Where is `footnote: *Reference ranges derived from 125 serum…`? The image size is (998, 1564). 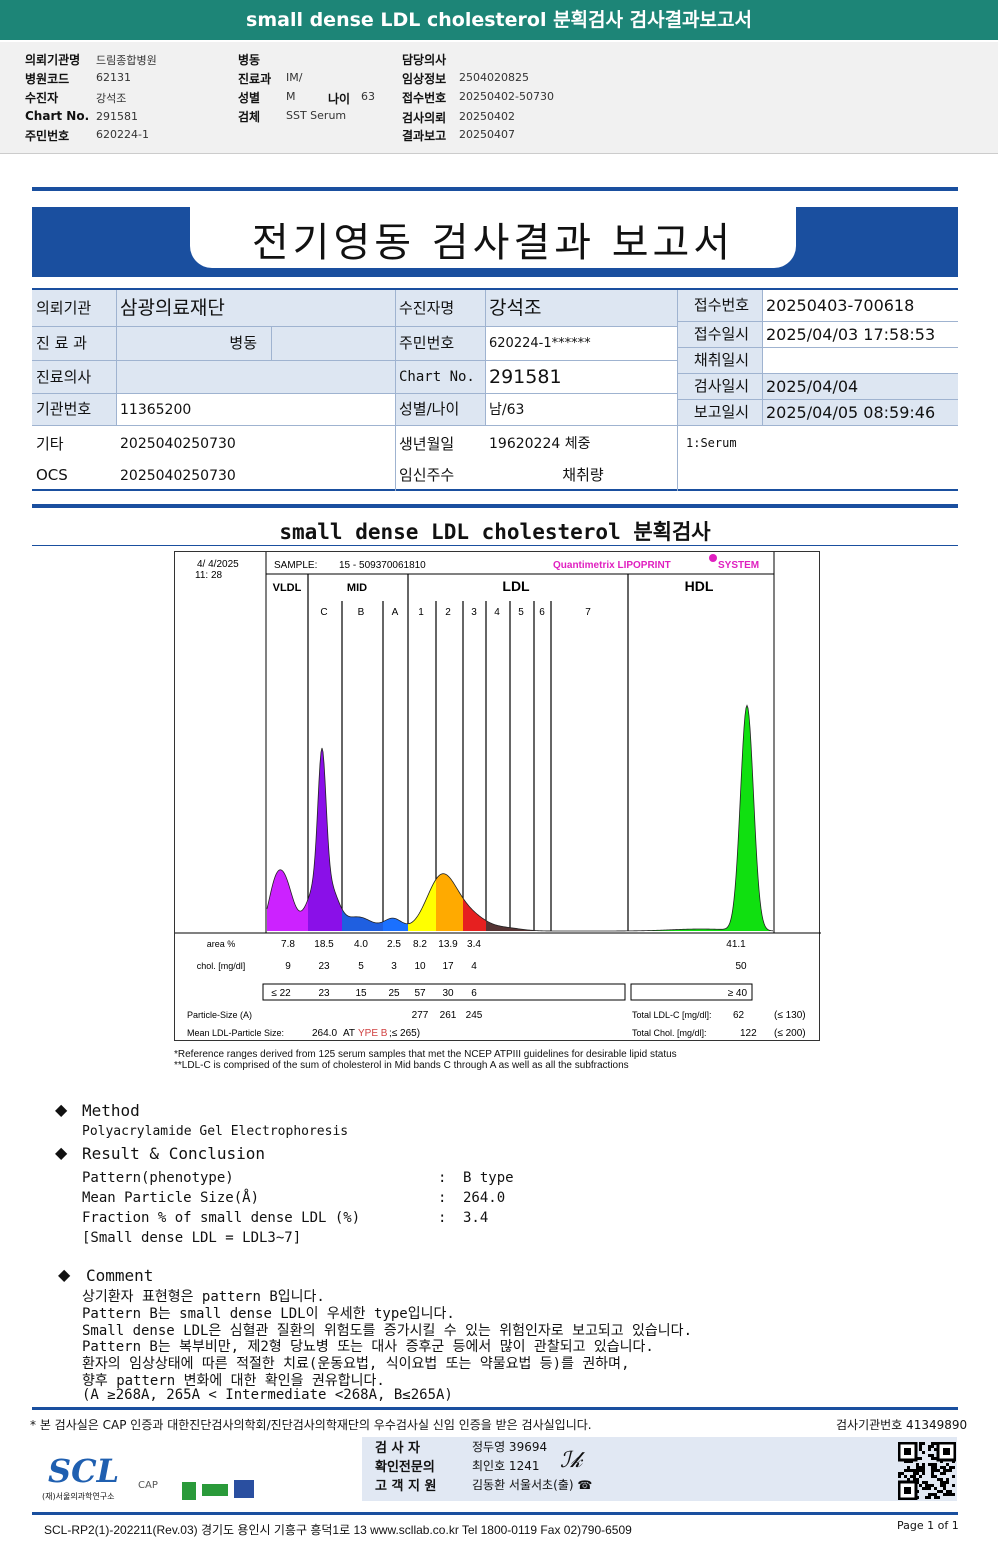 footnote: *Reference ranges derived from 125 serum… is located at coordinates (425, 1054).